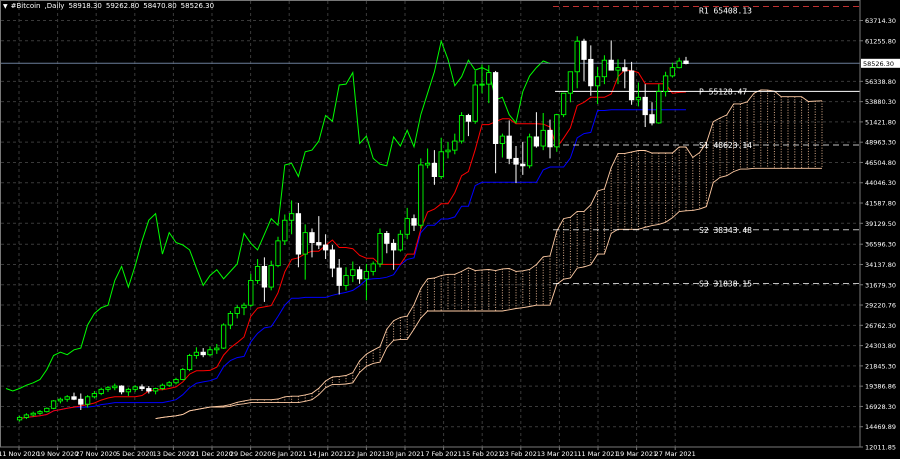 The image size is (900, 459). I want to click on x-tick-label: 19 Nov 2020, so click(58, 454).